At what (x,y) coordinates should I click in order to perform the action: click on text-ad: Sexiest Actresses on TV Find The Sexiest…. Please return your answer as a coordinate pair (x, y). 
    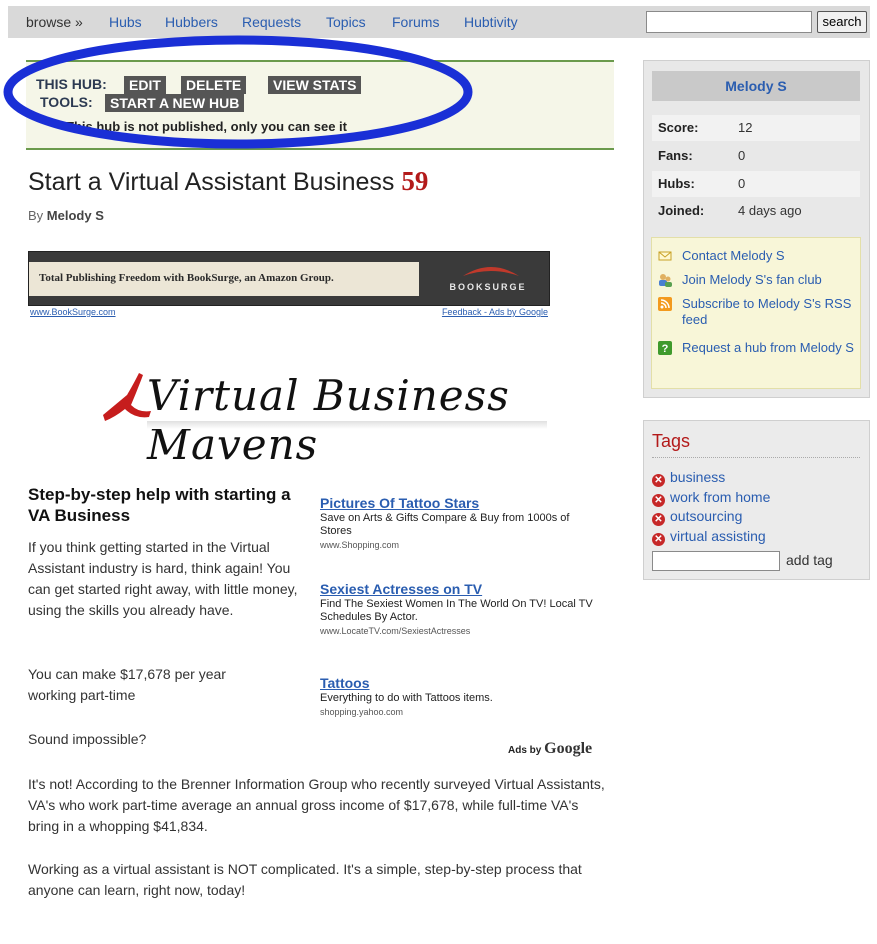
    Looking at the image, I should click on (460, 608).